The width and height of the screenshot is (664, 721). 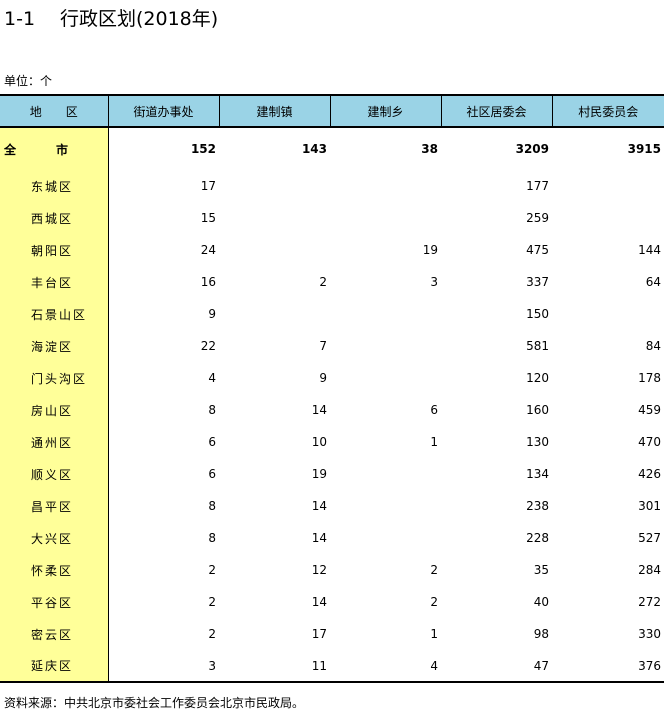 What do you see at coordinates (208, 346) in the screenshot?
I see `cell-value: 22` at bounding box center [208, 346].